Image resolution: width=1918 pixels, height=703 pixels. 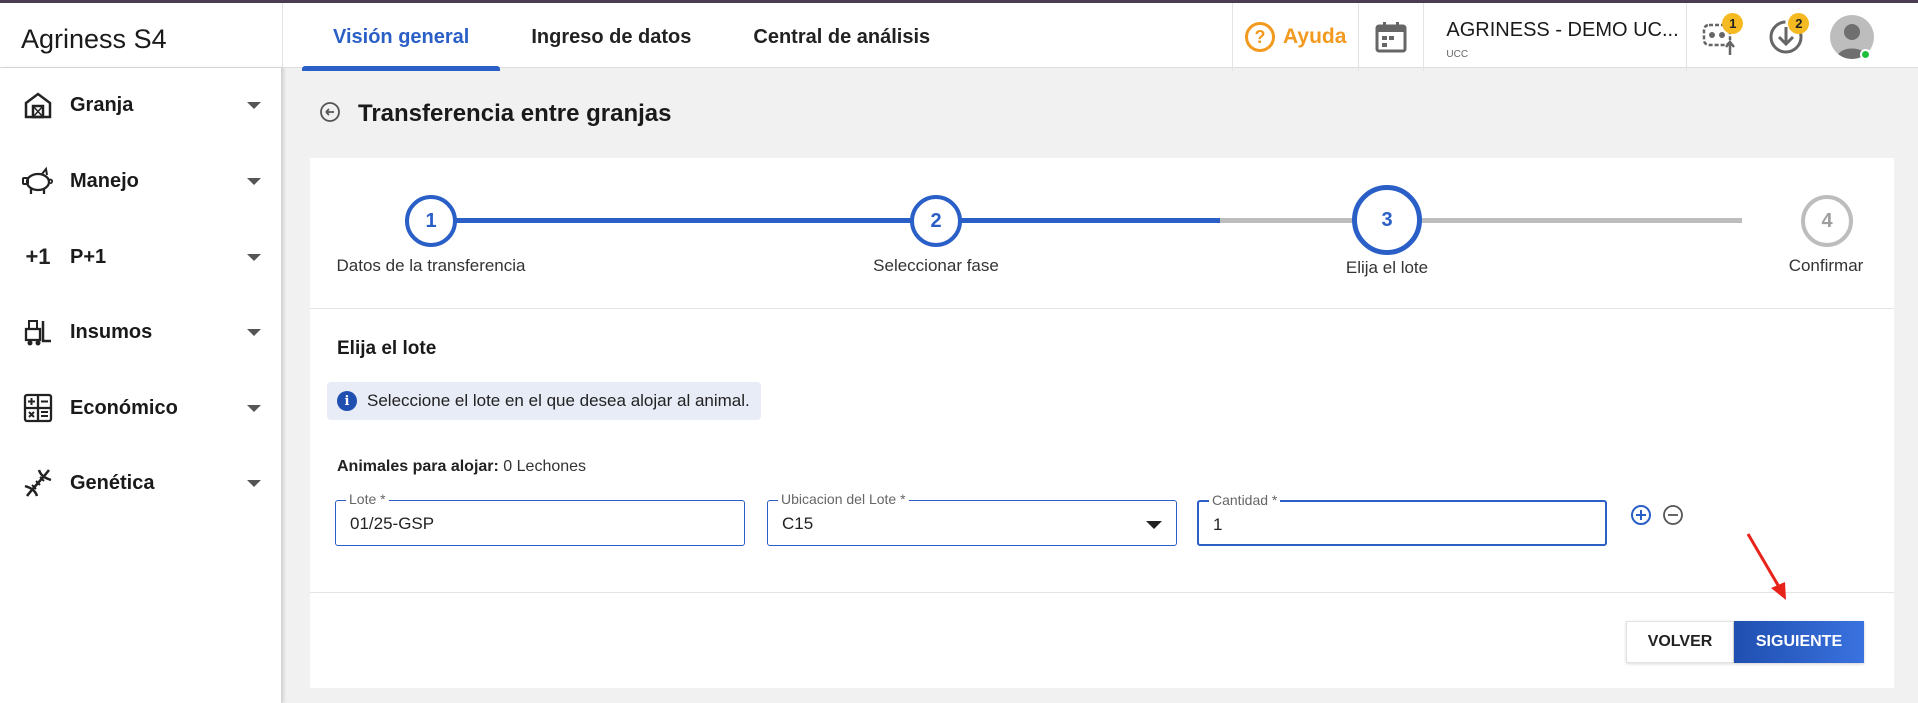 I want to click on calculator-icon, so click(x=38, y=408).